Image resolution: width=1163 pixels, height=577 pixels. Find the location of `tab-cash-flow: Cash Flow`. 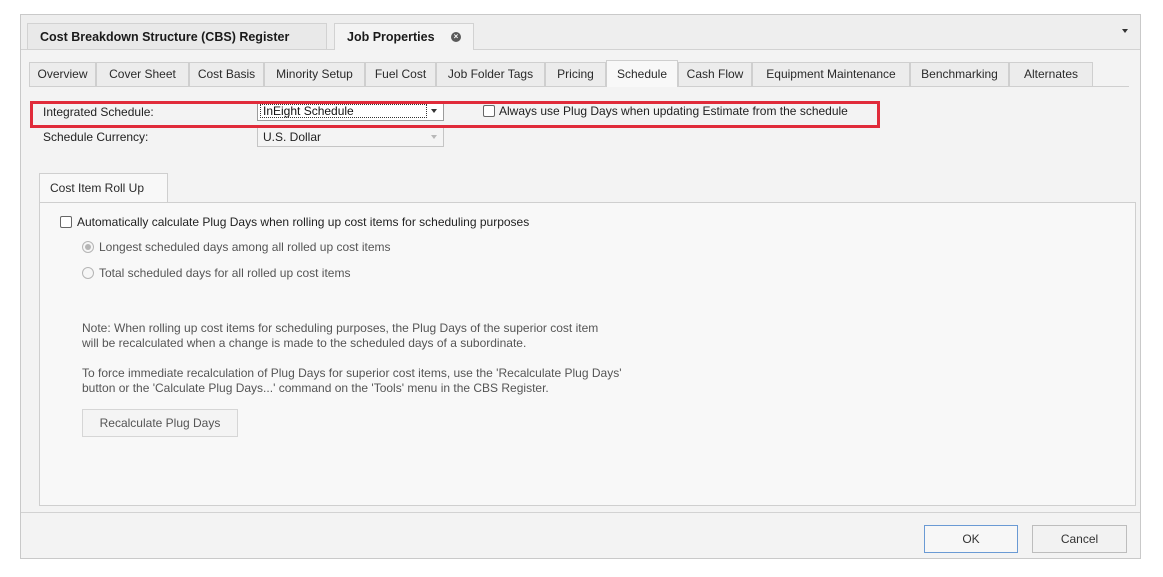

tab-cash-flow: Cash Flow is located at coordinates (715, 74).